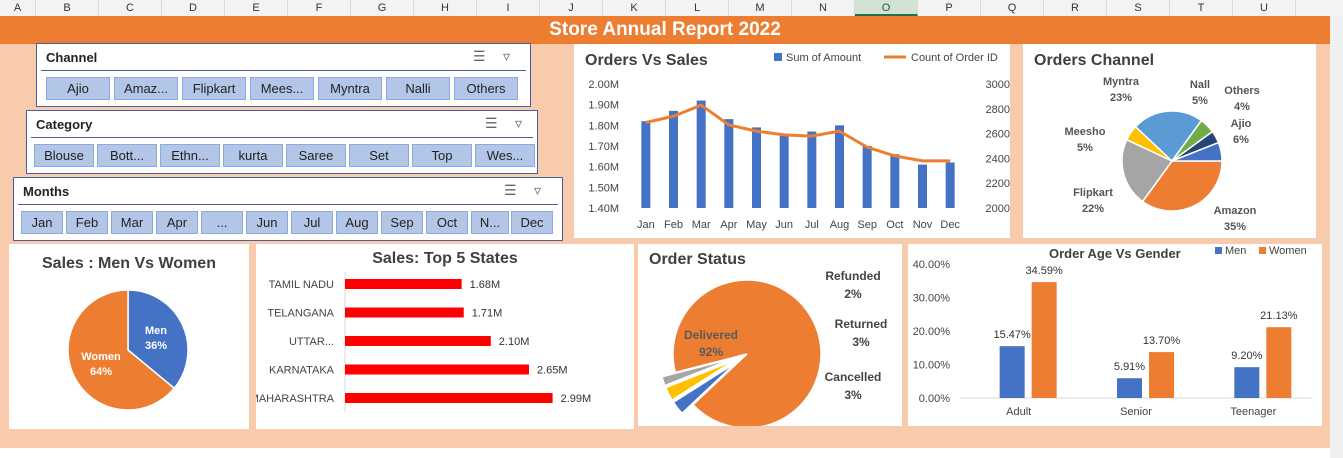 This screenshot has height=458, width=1343. Describe the element at coordinates (486, 88) in the screenshot. I see `channel-slicer-item: Others` at that location.